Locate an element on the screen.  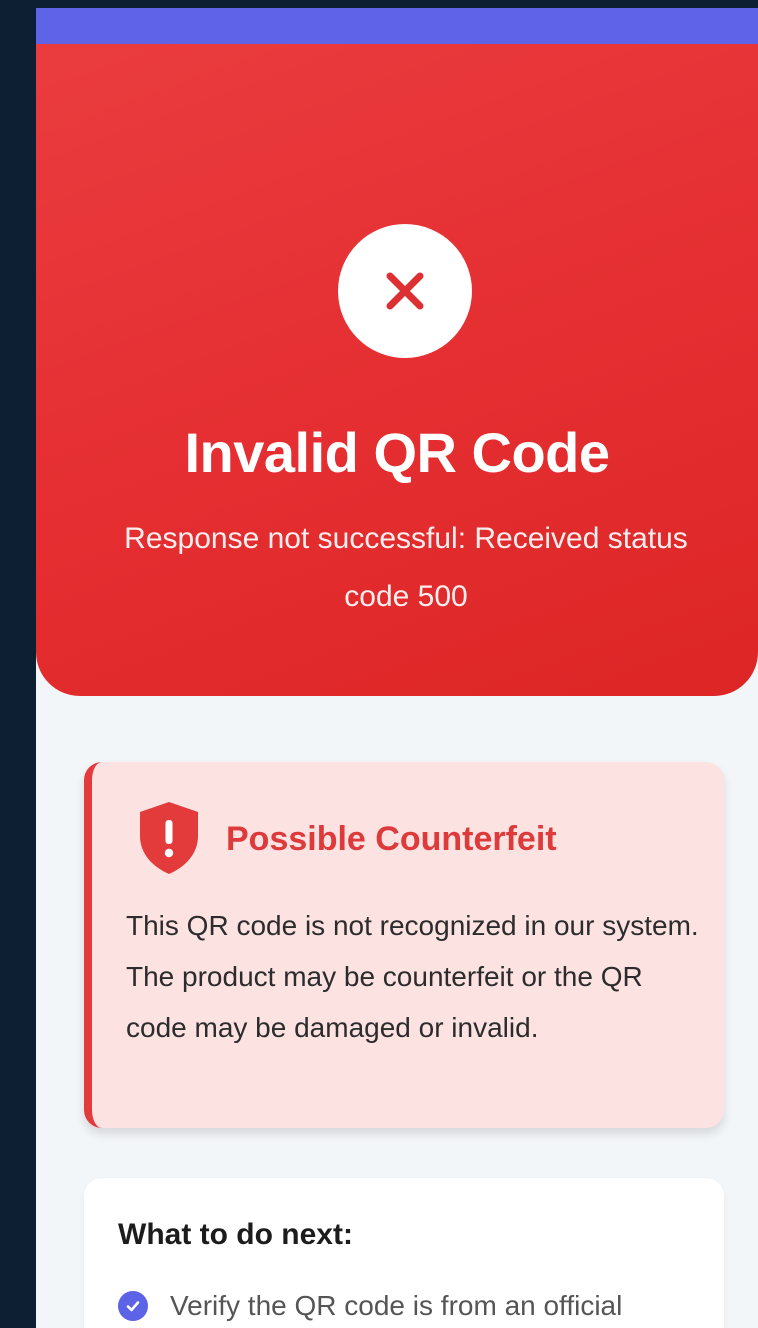
check-circle-icon is located at coordinates (133, 1306).